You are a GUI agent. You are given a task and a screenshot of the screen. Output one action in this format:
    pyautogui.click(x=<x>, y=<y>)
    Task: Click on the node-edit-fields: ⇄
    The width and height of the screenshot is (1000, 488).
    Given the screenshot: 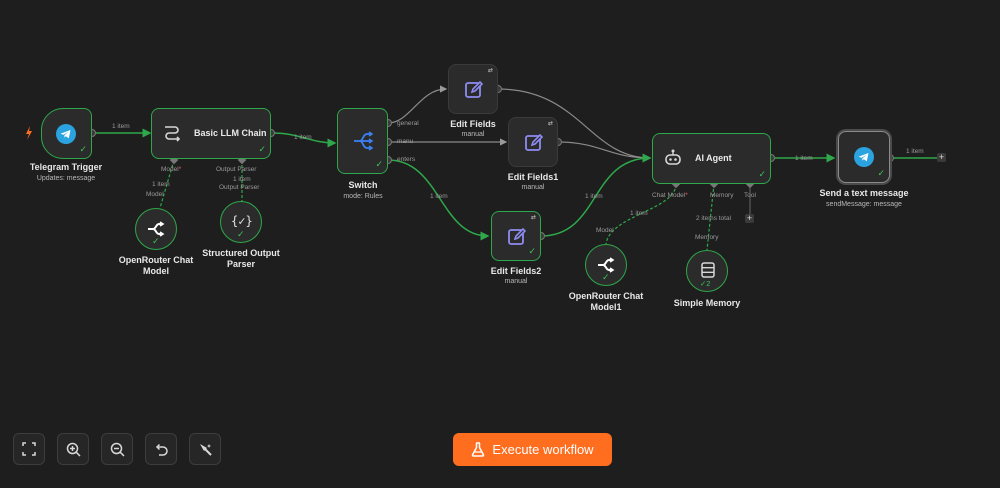 What is the action you would take?
    pyautogui.click(x=473, y=89)
    